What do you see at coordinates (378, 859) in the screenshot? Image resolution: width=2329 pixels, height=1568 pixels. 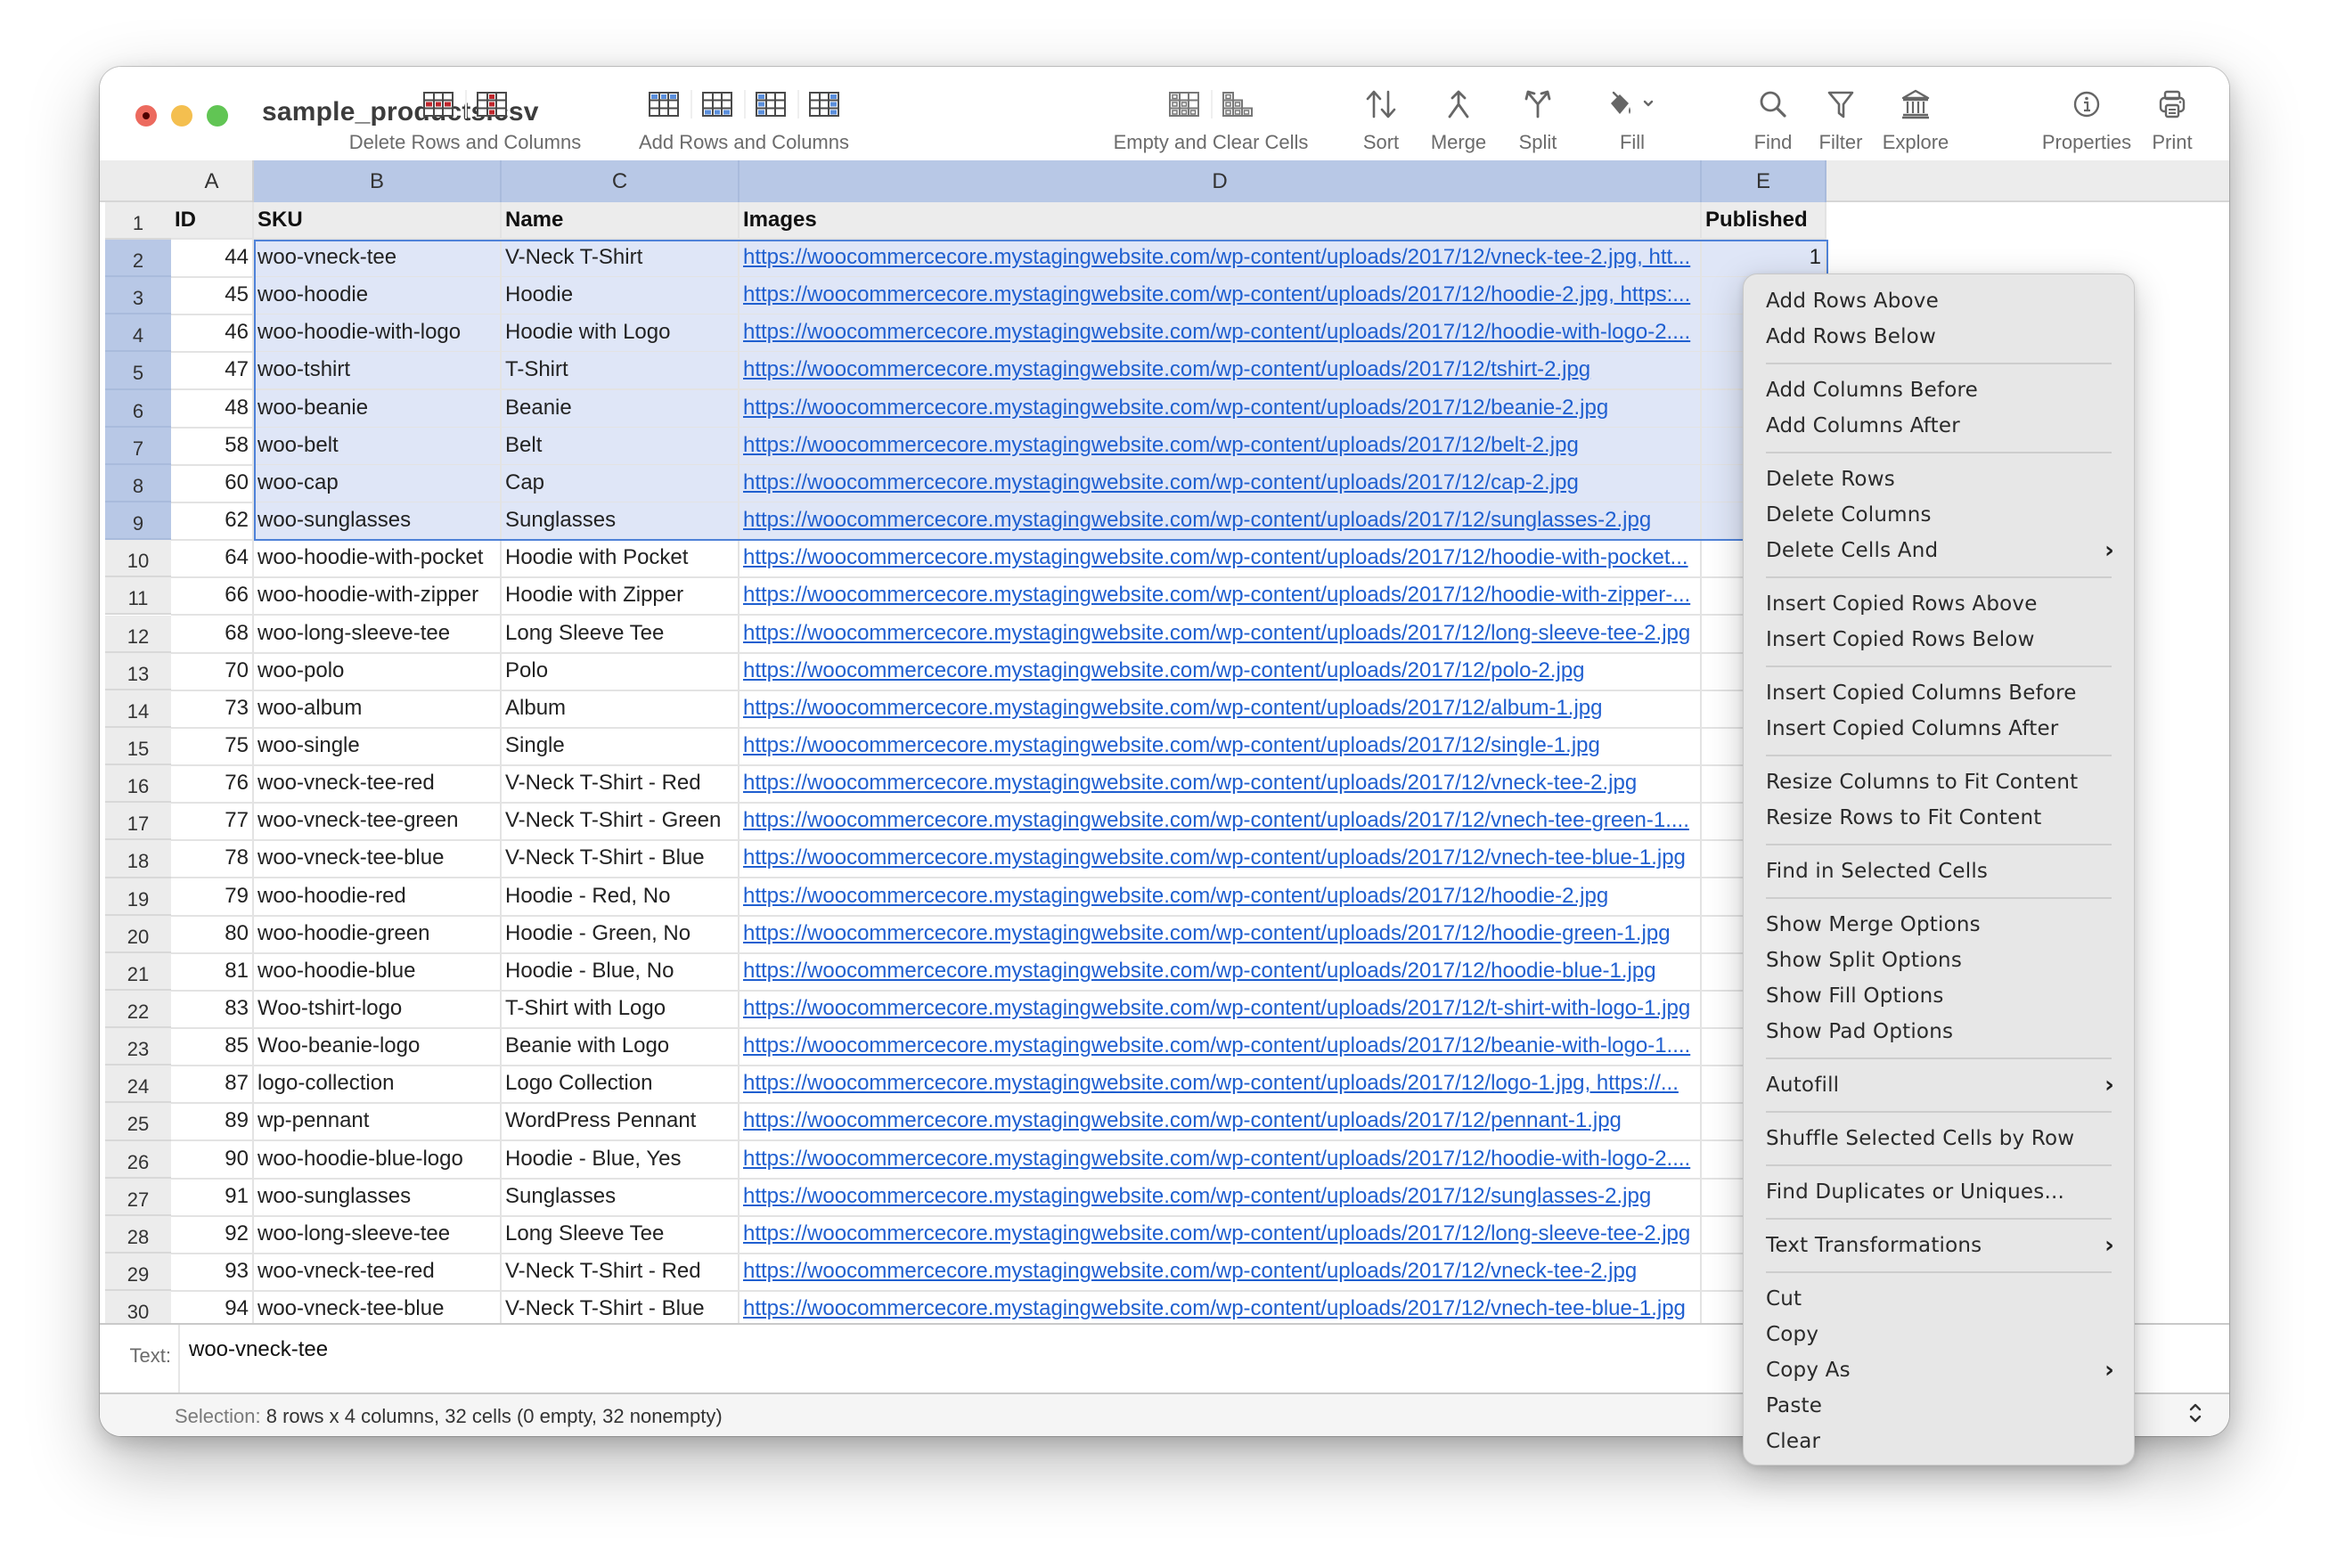 I see `cell-sku: woo-vneck-tee-blue` at bounding box center [378, 859].